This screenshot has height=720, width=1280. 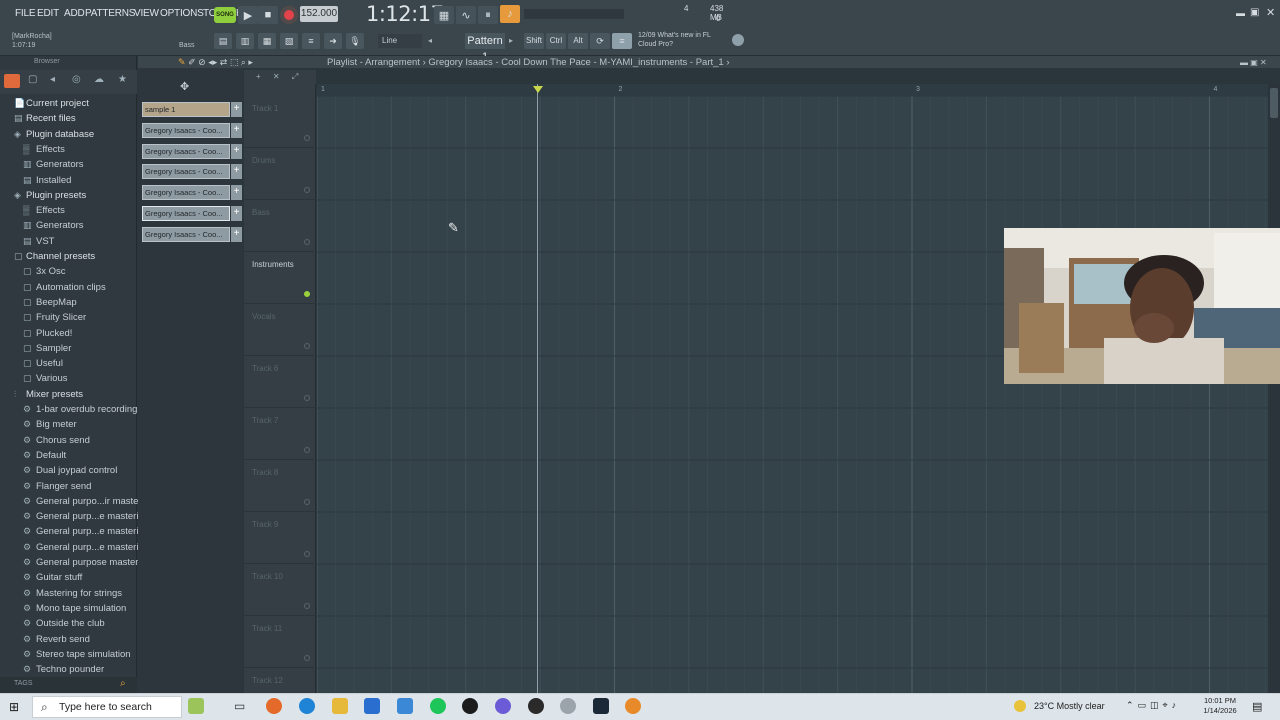 I want to click on browser-item: ⚙ Guitar stuff, so click(x=68, y=577).